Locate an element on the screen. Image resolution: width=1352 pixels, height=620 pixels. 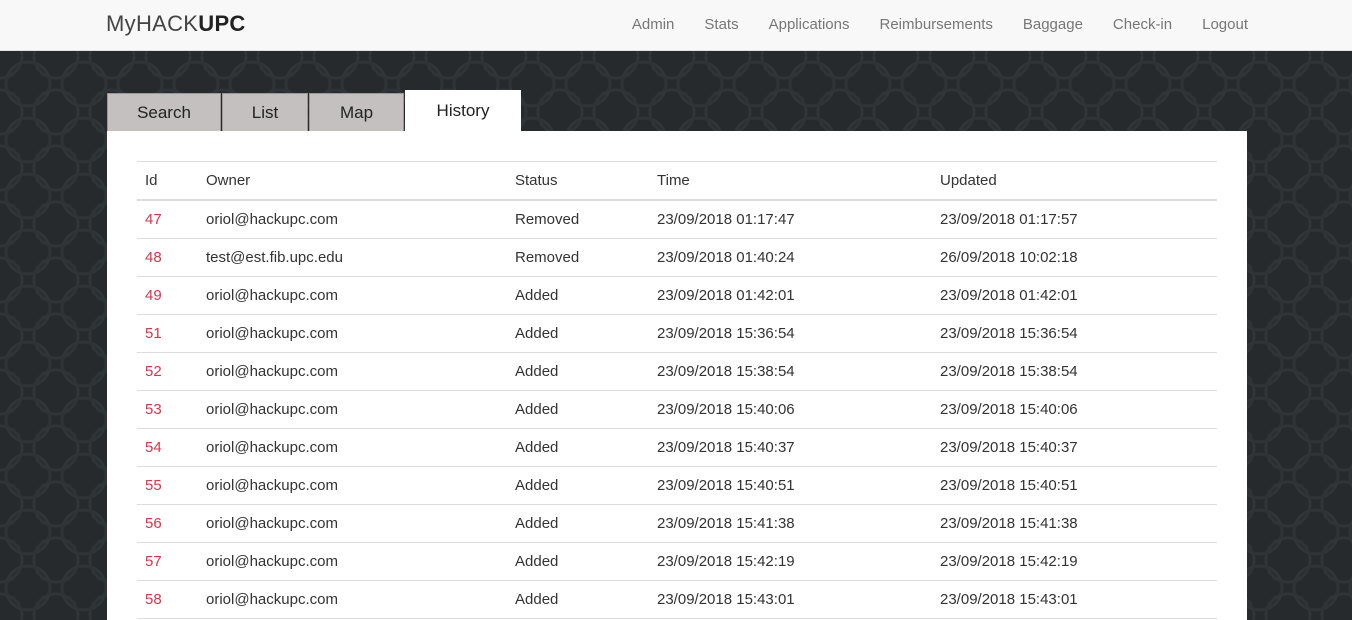
nav-applications: Applications is located at coordinates (809, 25).